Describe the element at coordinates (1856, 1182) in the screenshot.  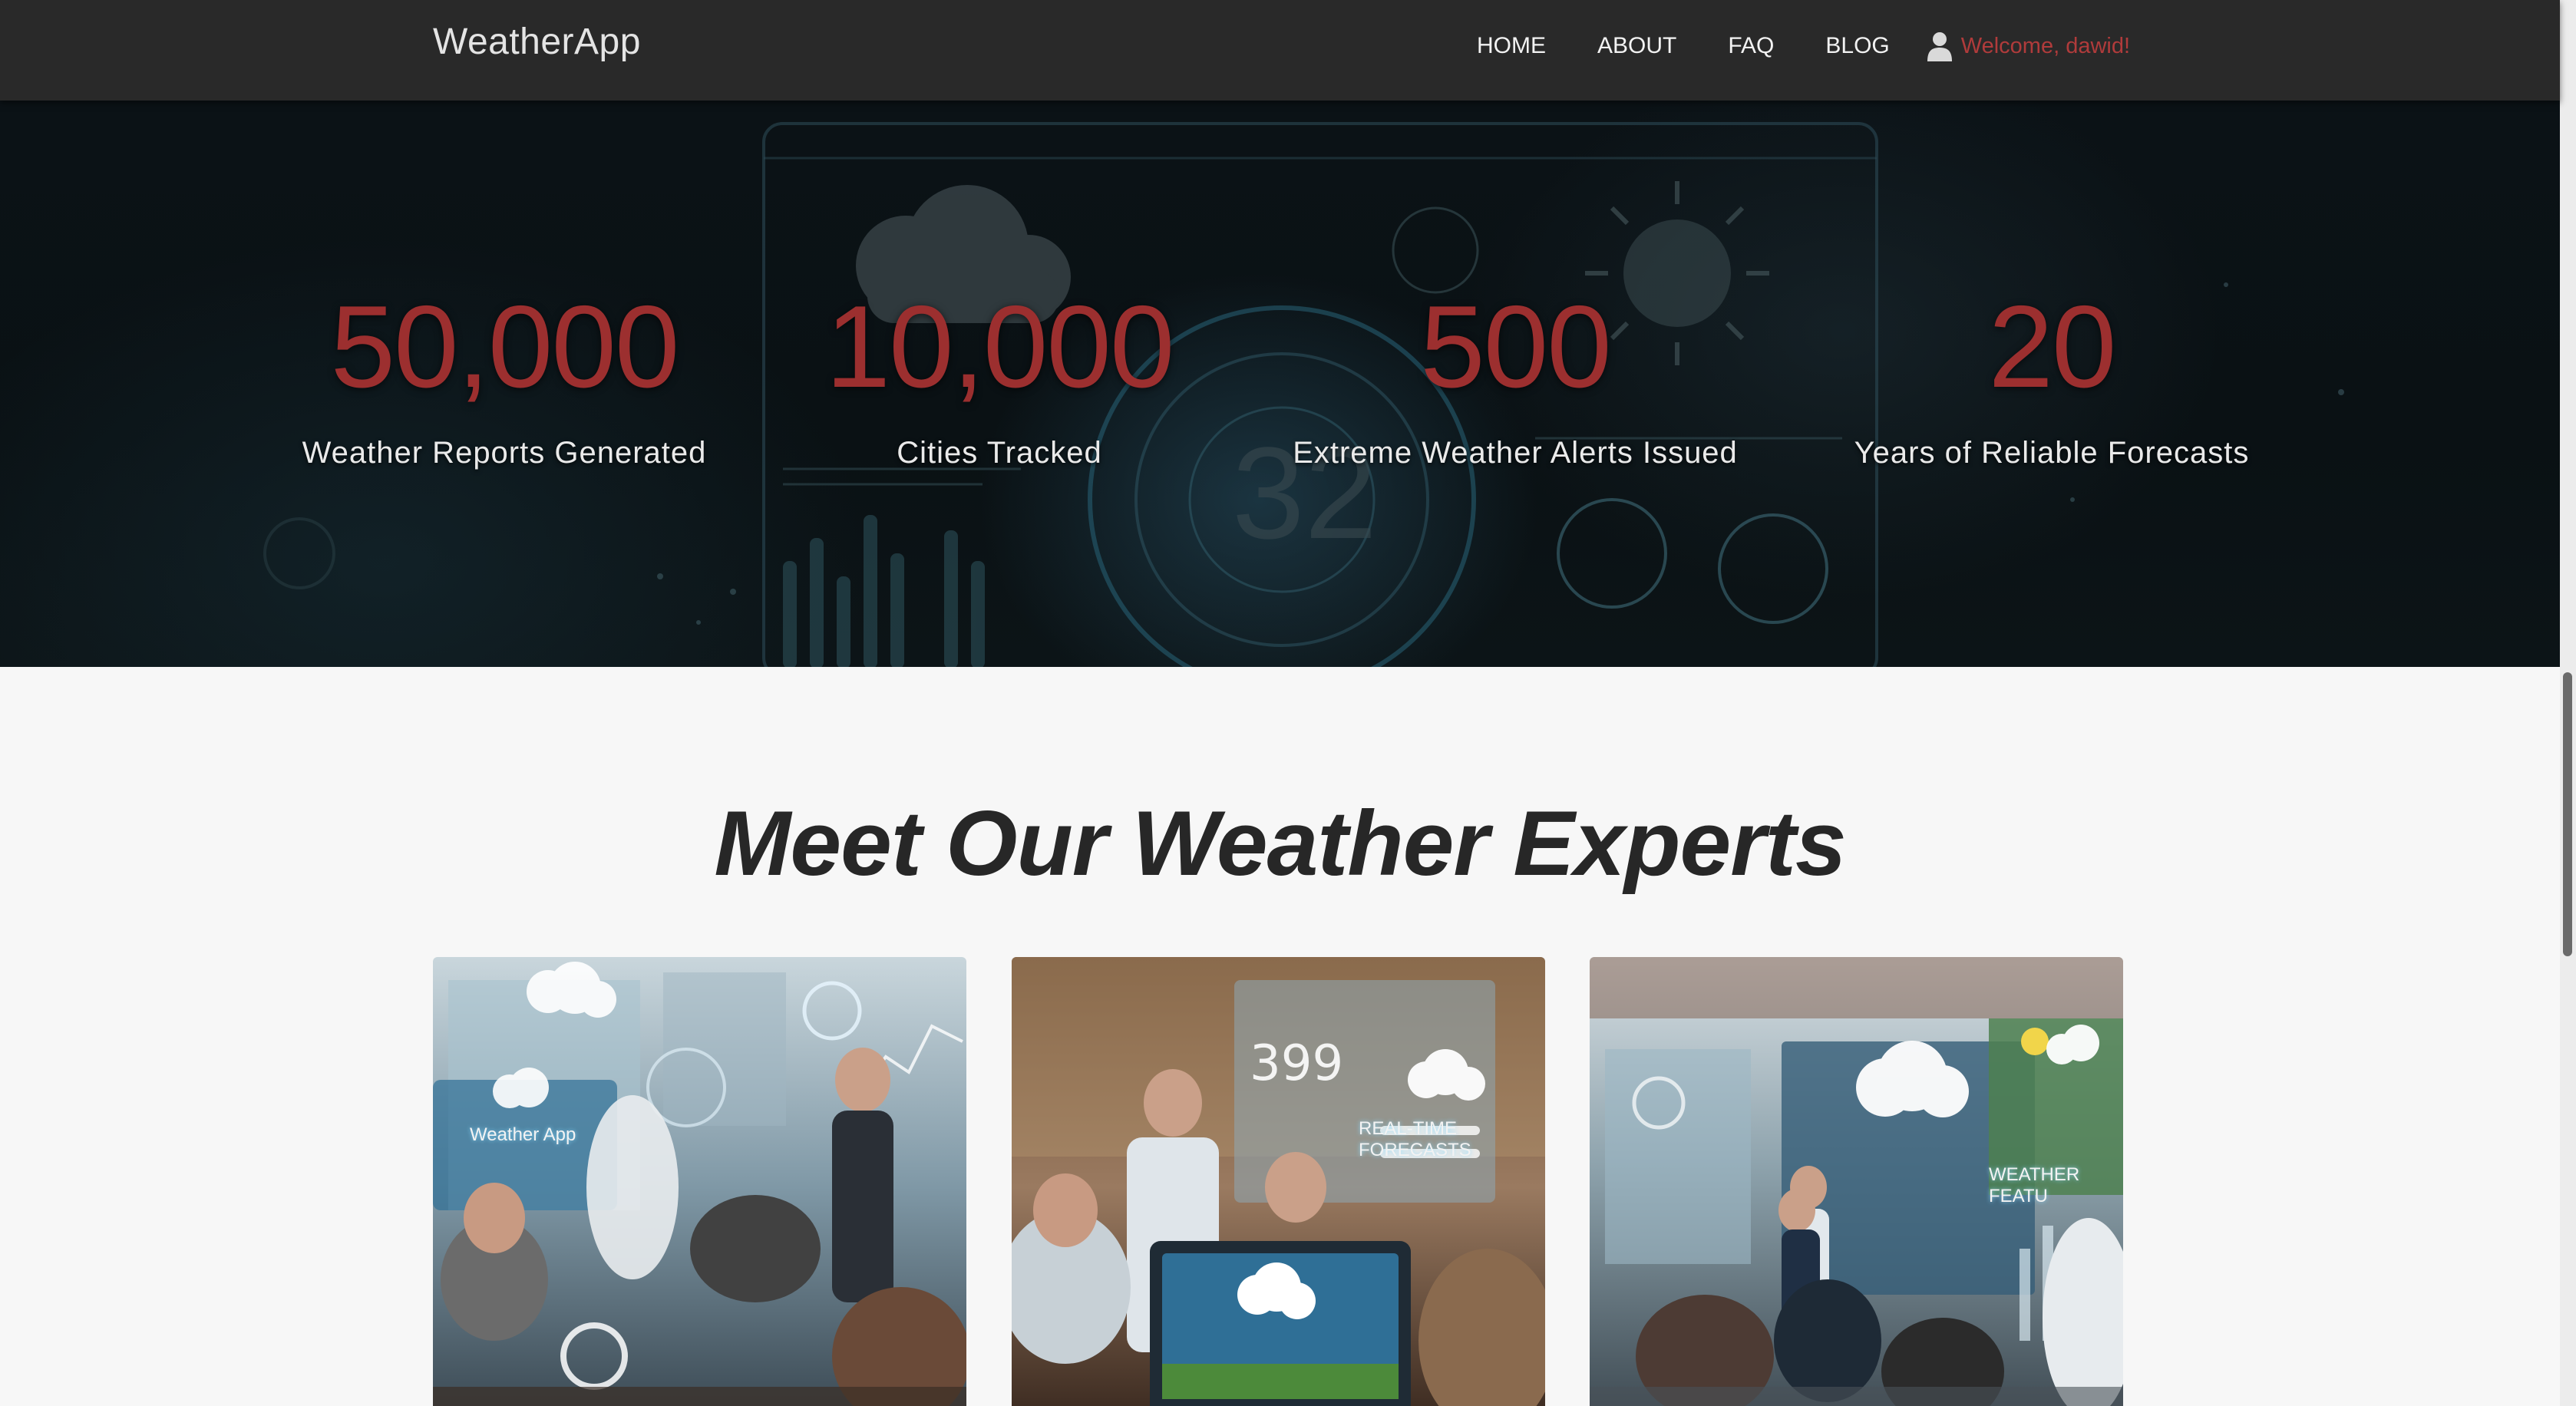
I see `expert-card-3: WEATHER FEATU` at that location.